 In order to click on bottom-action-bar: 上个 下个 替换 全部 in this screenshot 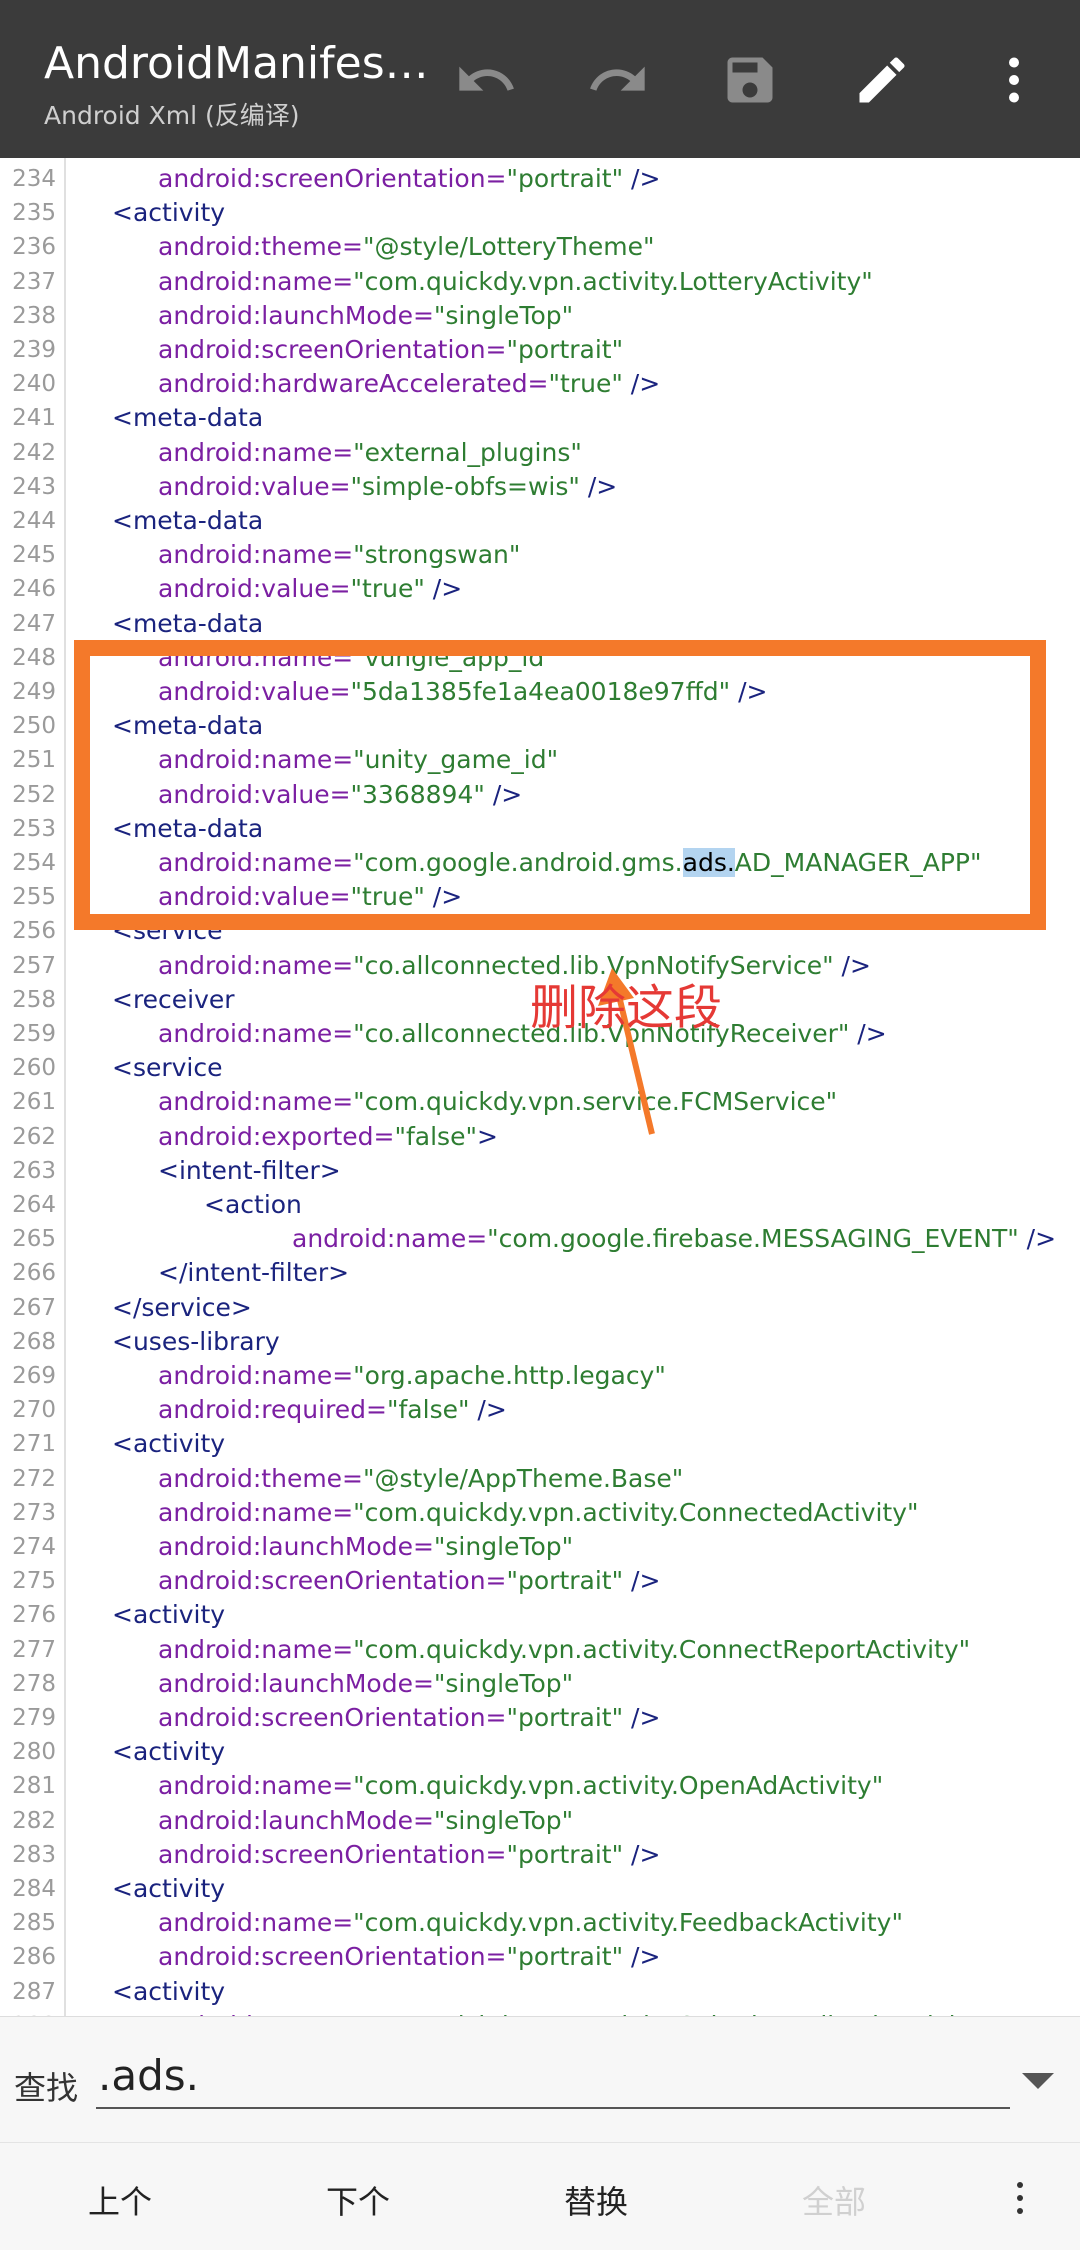, I will do `click(540, 2196)`.